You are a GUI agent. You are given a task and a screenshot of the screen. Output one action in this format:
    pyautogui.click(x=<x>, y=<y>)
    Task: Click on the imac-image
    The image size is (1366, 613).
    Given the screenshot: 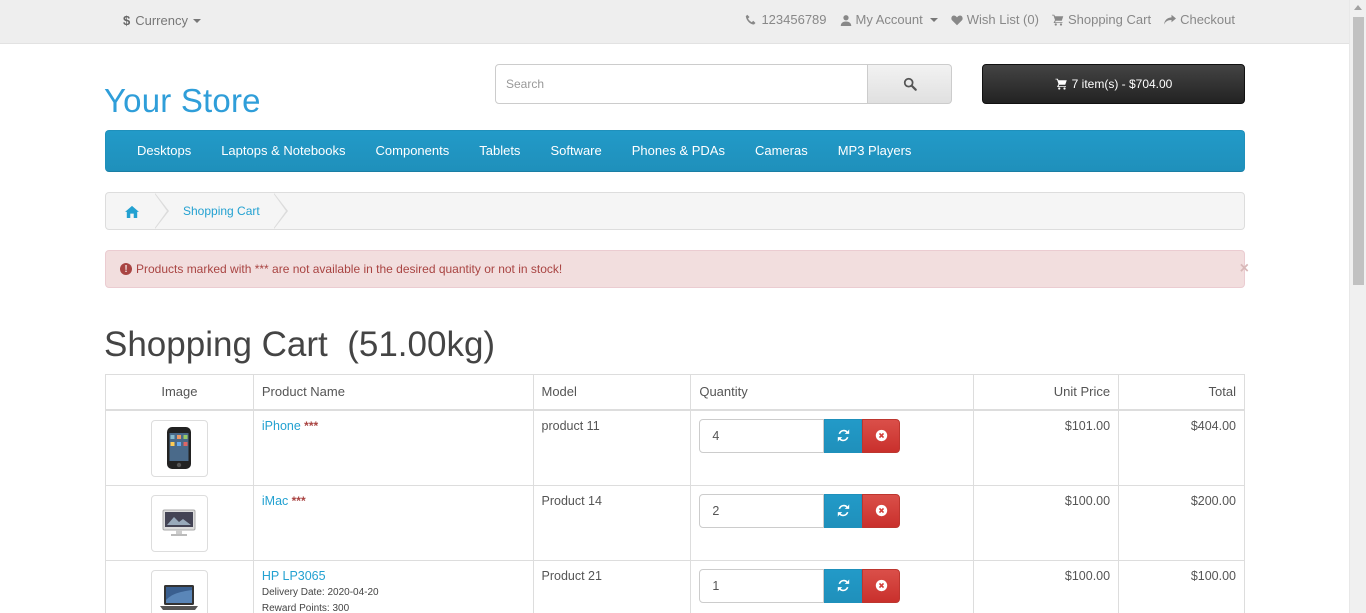 What is the action you would take?
    pyautogui.click(x=179, y=522)
    